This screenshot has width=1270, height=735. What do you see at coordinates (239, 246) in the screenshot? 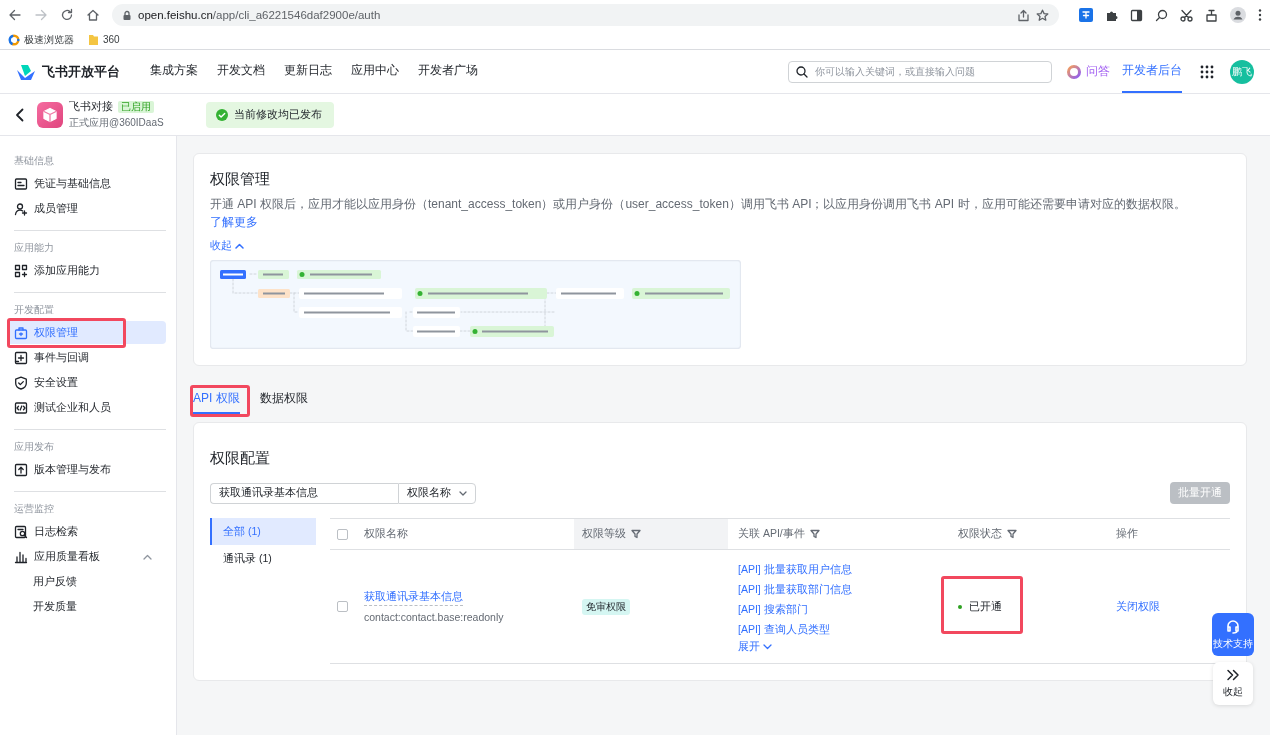
I see `chevron-up-icon` at bounding box center [239, 246].